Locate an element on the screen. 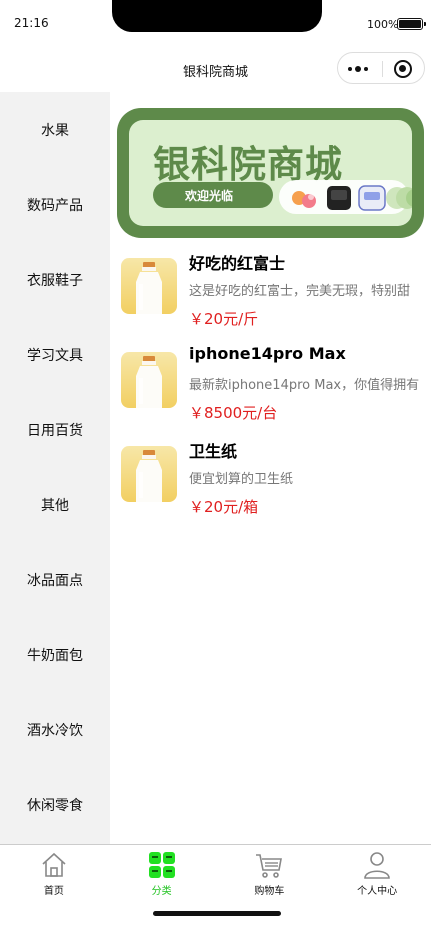  product-description: 最新款iphone14pro Max，你值得拥有 is located at coordinates (304, 385).